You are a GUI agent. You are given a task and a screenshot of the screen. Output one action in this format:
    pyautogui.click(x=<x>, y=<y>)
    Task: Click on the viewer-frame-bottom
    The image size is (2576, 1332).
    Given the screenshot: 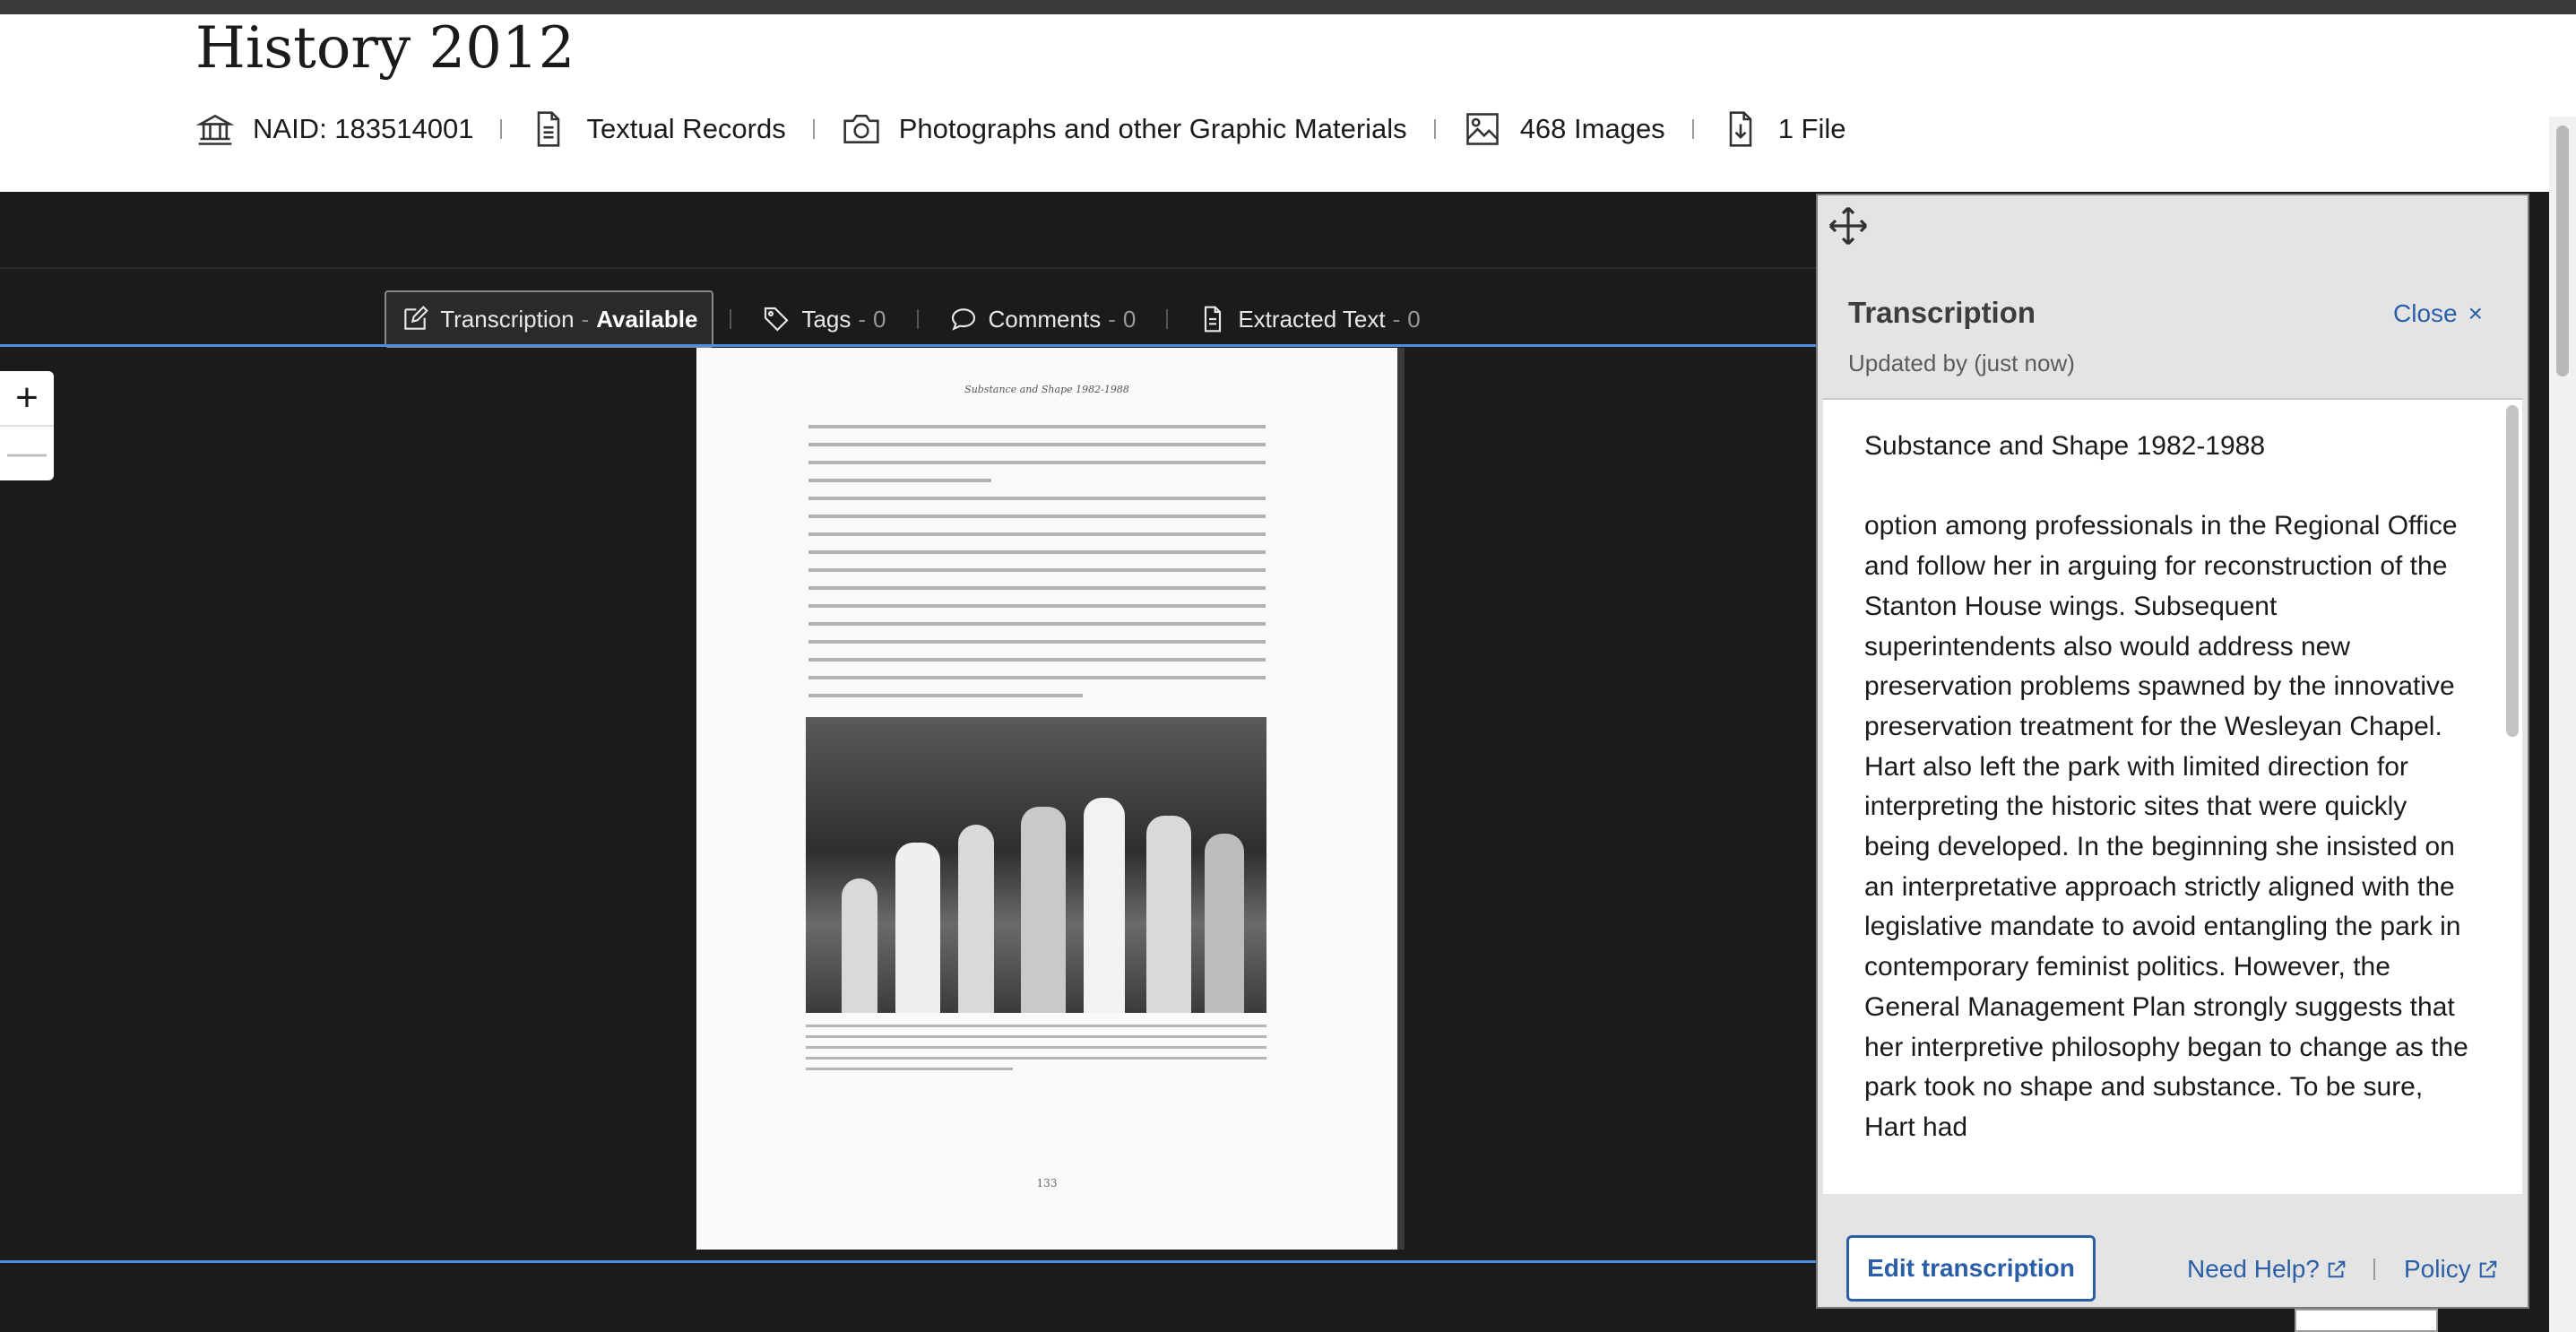 What is the action you would take?
    pyautogui.click(x=910, y=1261)
    